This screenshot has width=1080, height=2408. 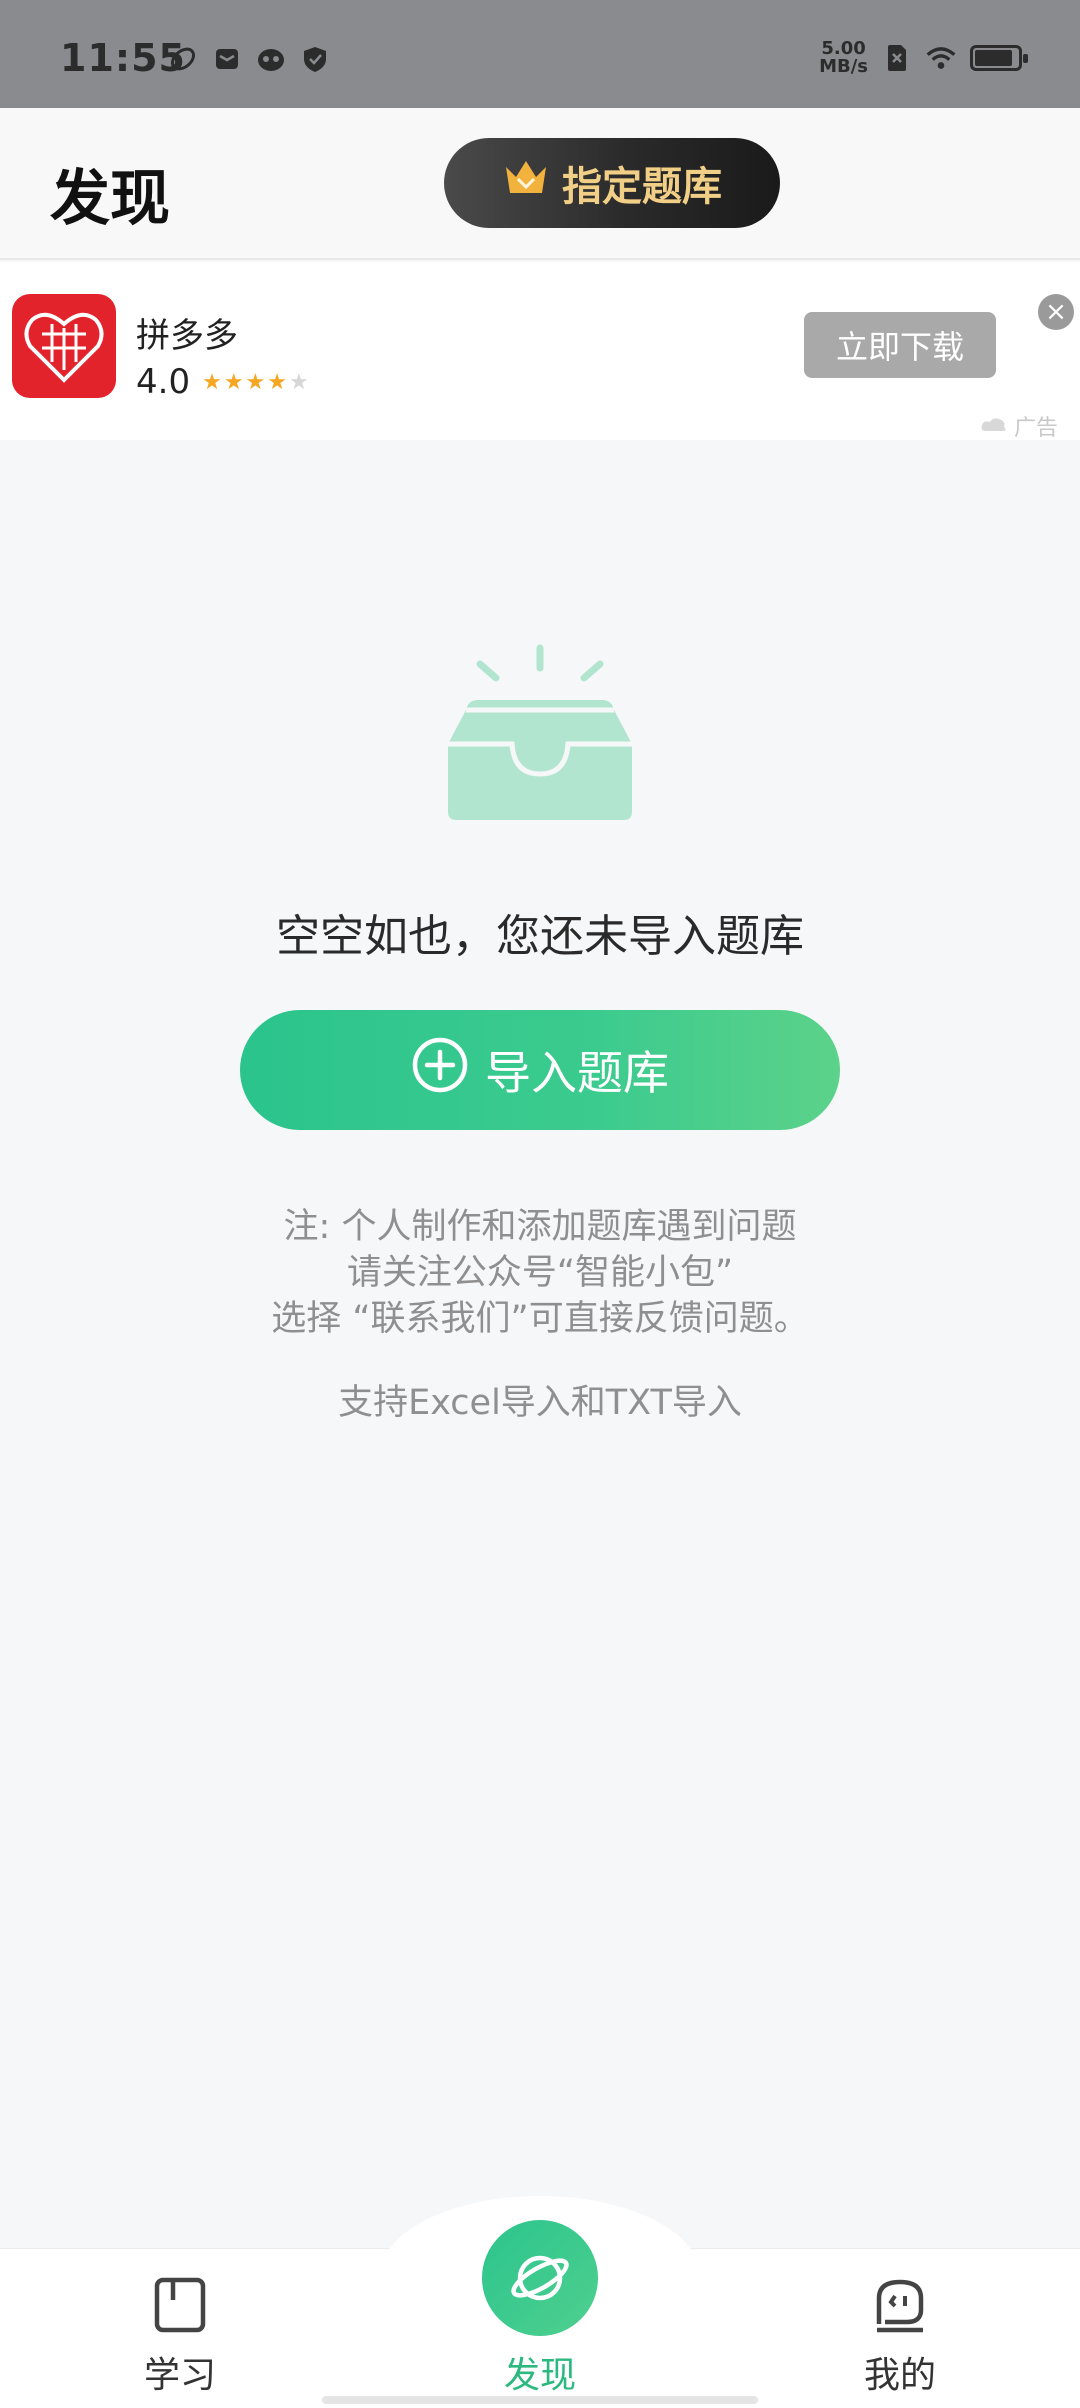 I want to click on premium-question-bank-button: 指定题库, so click(x=612, y=183).